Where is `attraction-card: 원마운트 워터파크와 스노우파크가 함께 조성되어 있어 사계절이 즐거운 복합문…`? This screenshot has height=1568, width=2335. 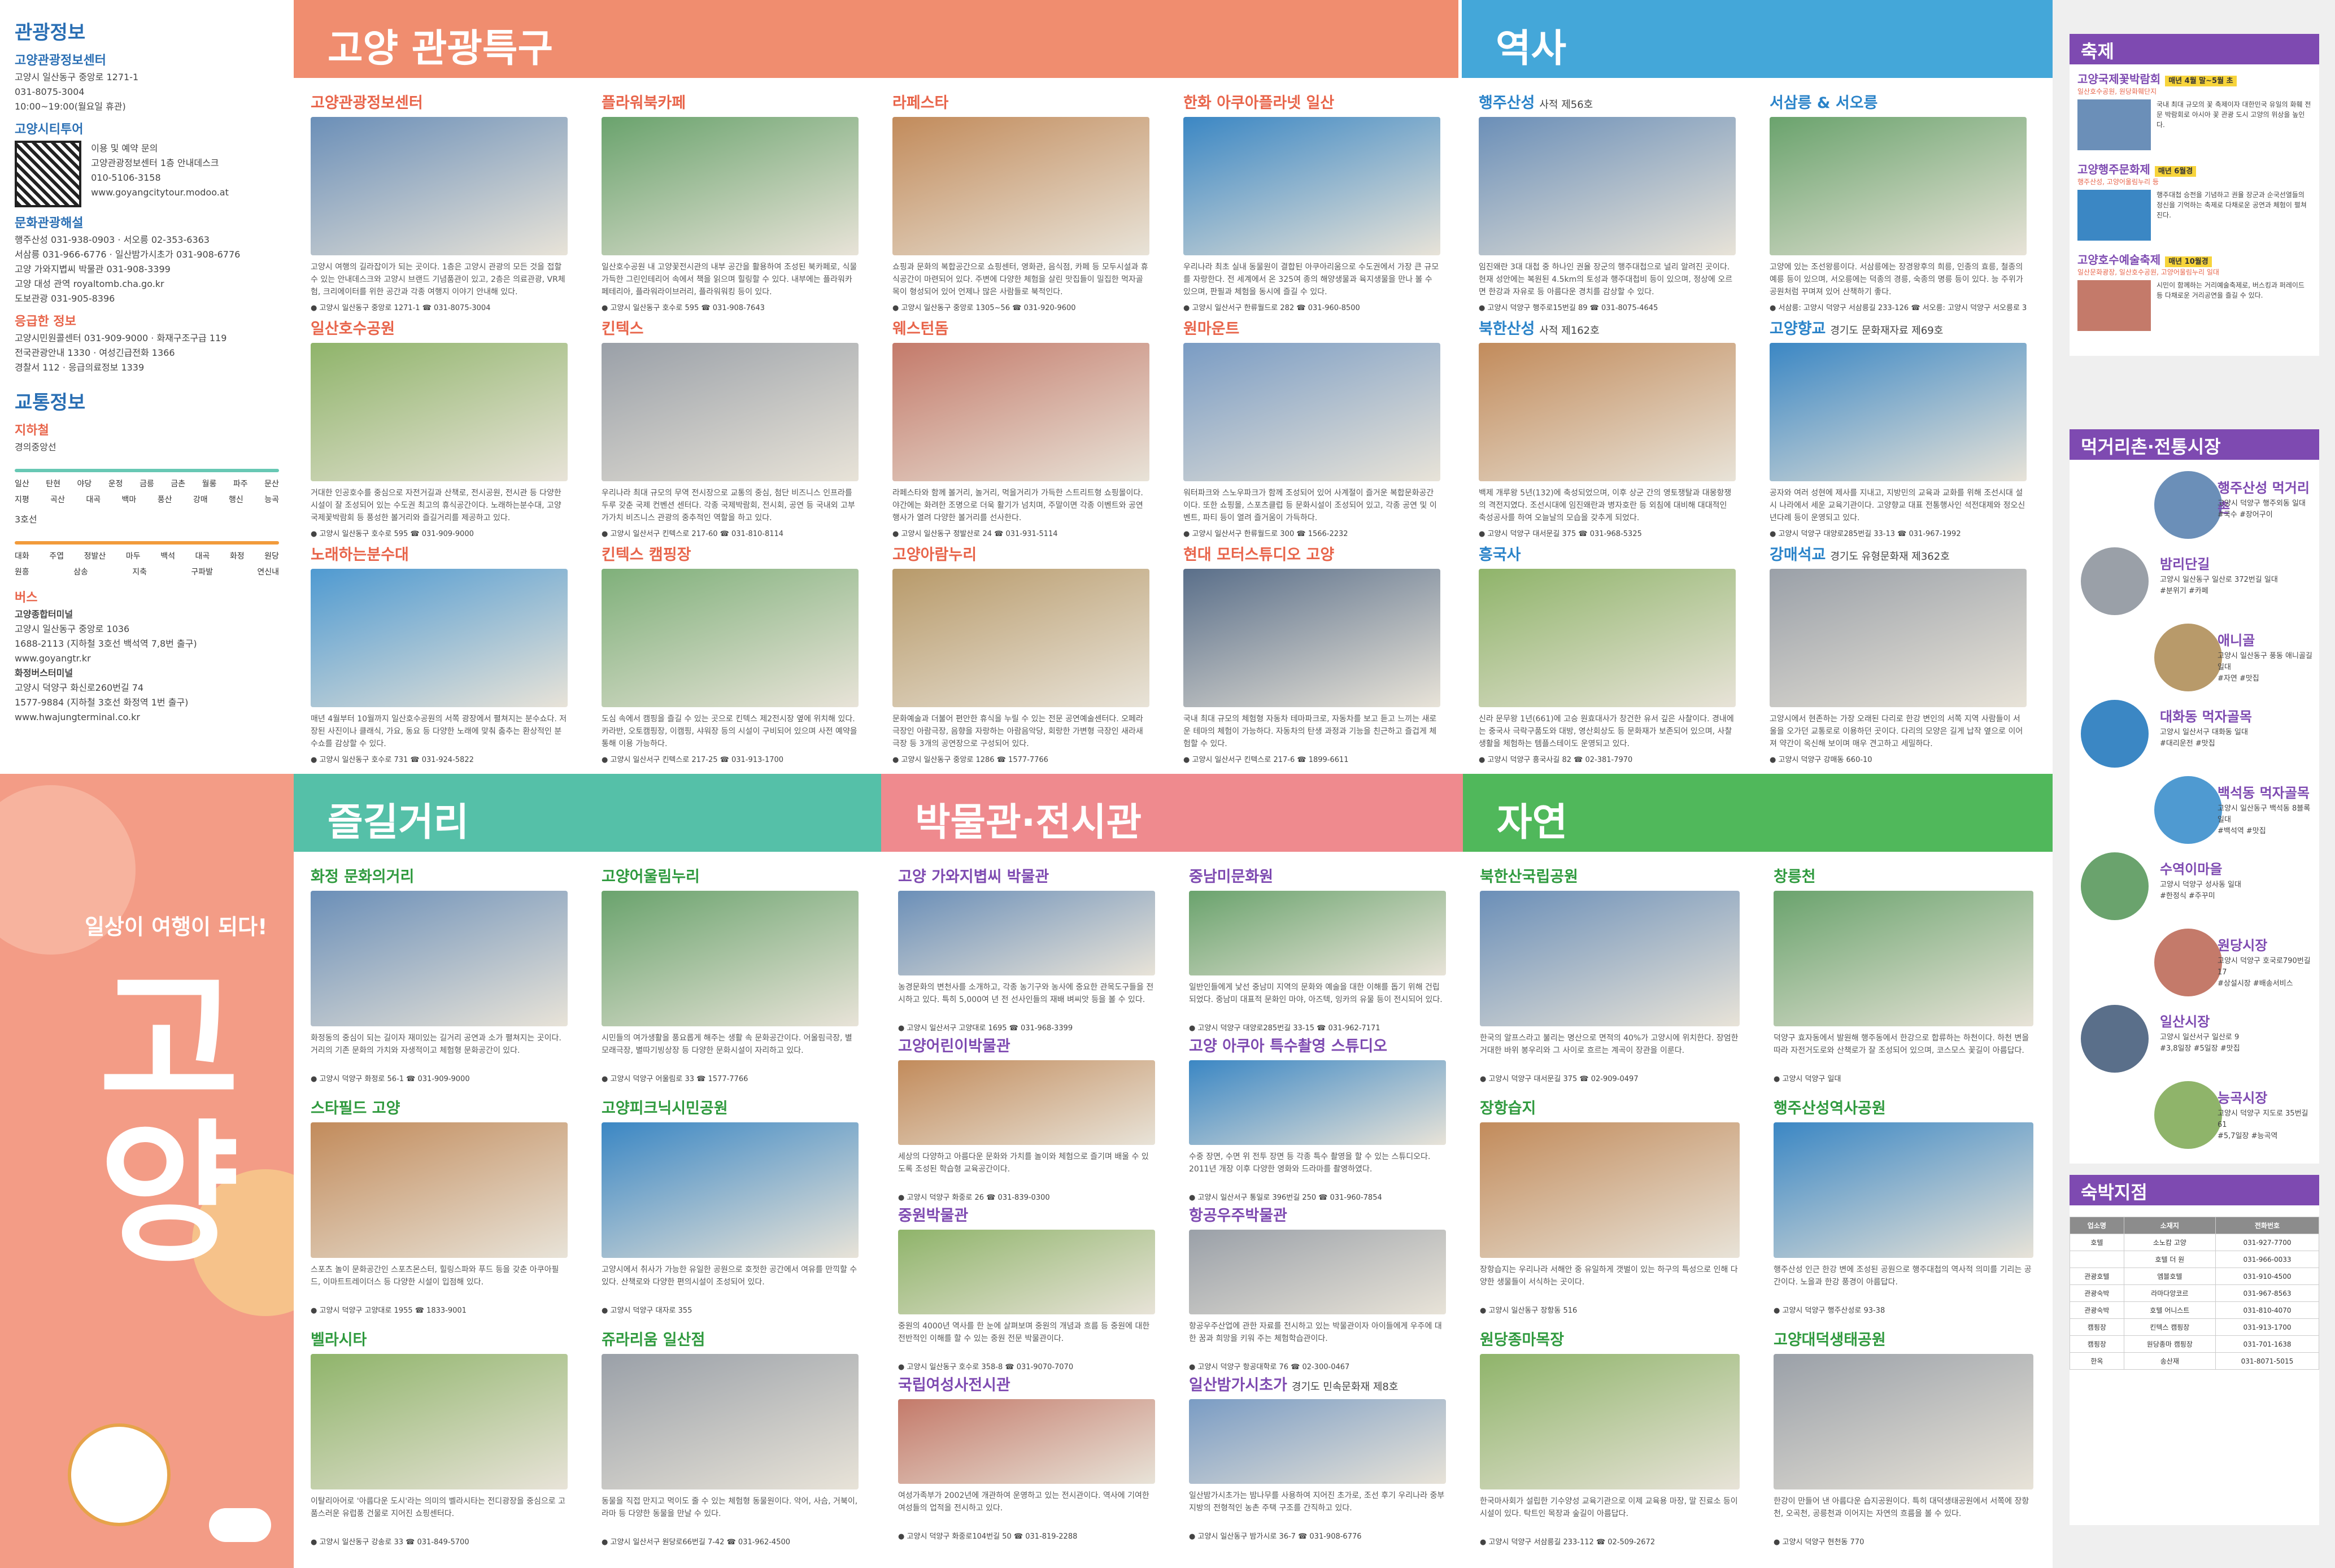
attraction-card: 원마운트 워터파크와 스노우파크가 함께 조성되어 있어 사계절이 즐거운 복합문… is located at coordinates (1311, 427).